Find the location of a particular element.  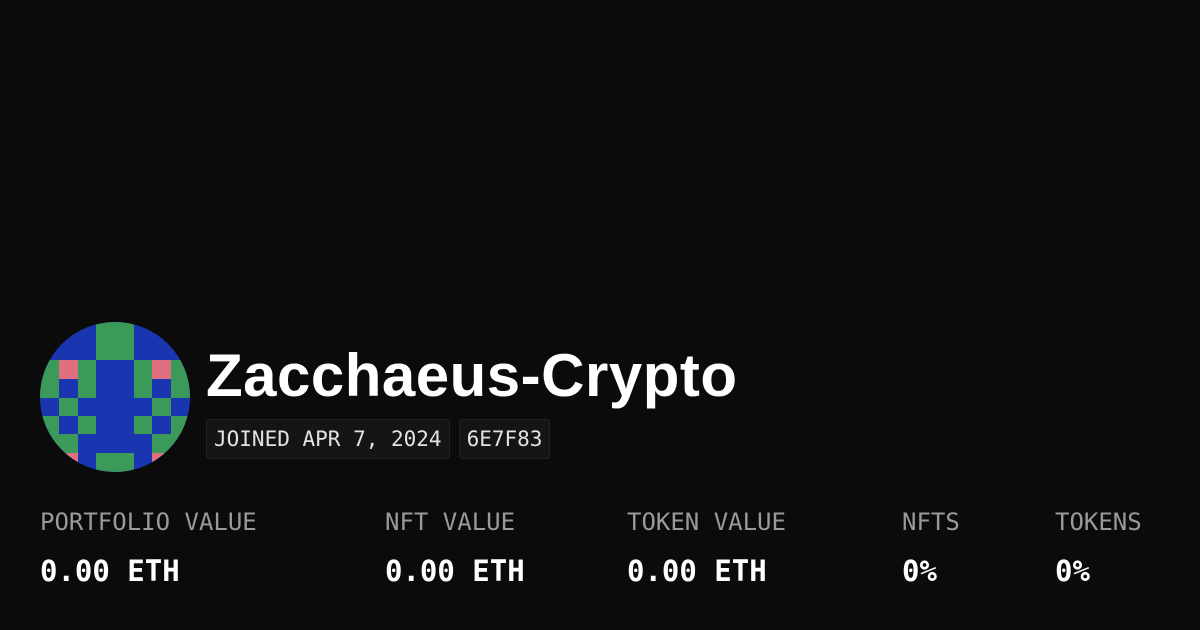

stat-token-value: TOKEN VALUE 0.00 ETH is located at coordinates (706, 547).